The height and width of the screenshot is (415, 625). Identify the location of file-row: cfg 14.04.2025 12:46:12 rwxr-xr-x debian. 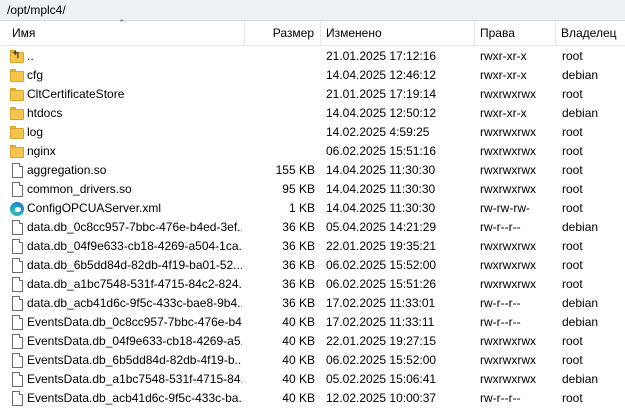
(312, 75).